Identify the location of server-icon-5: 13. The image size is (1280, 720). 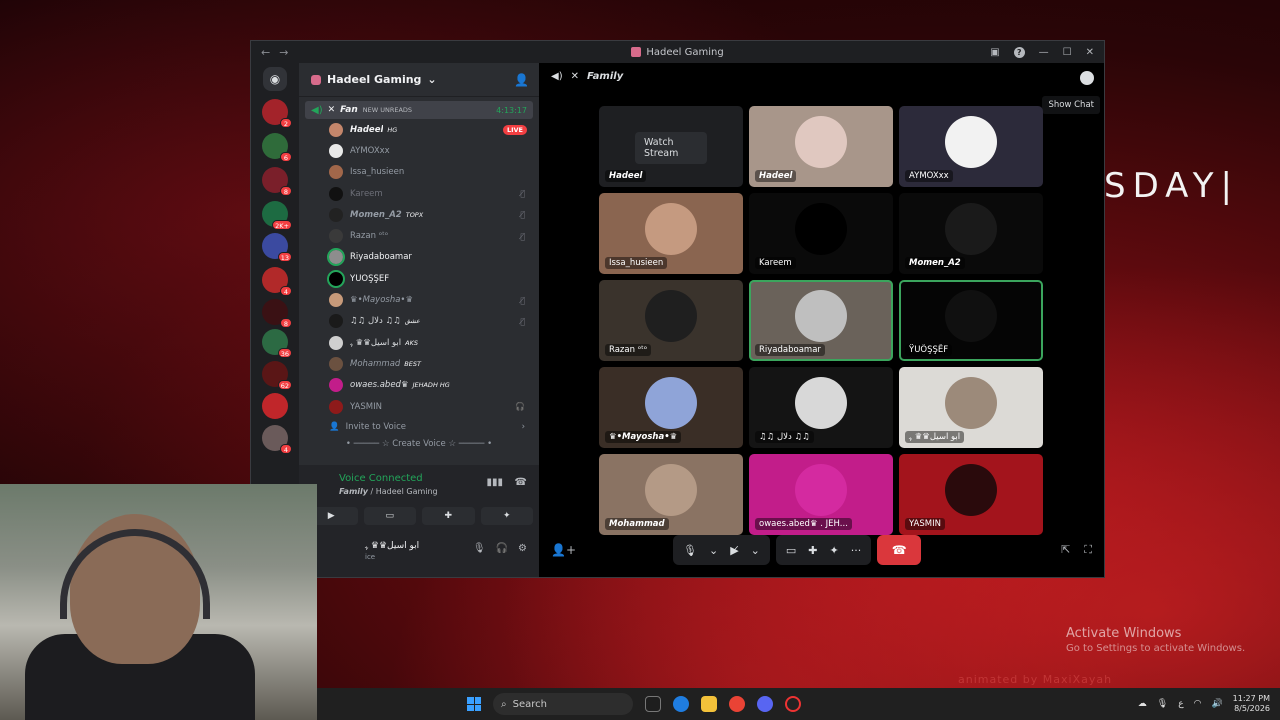
(277, 247).